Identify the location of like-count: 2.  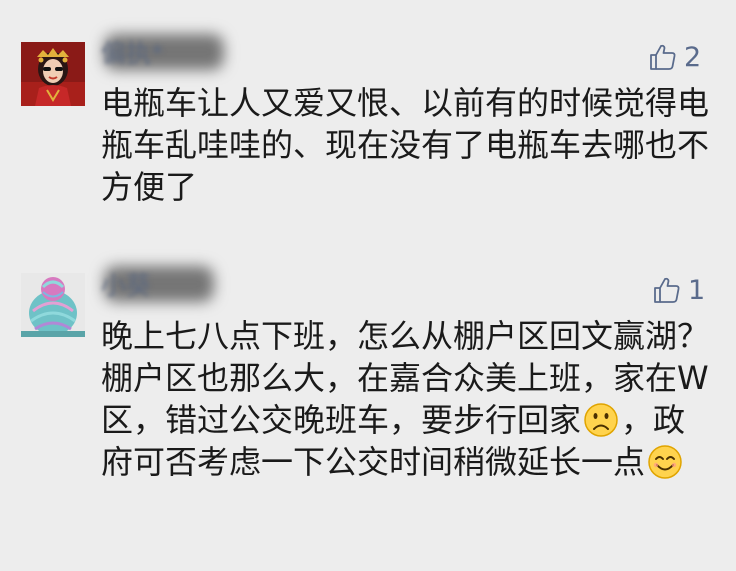
(693, 57).